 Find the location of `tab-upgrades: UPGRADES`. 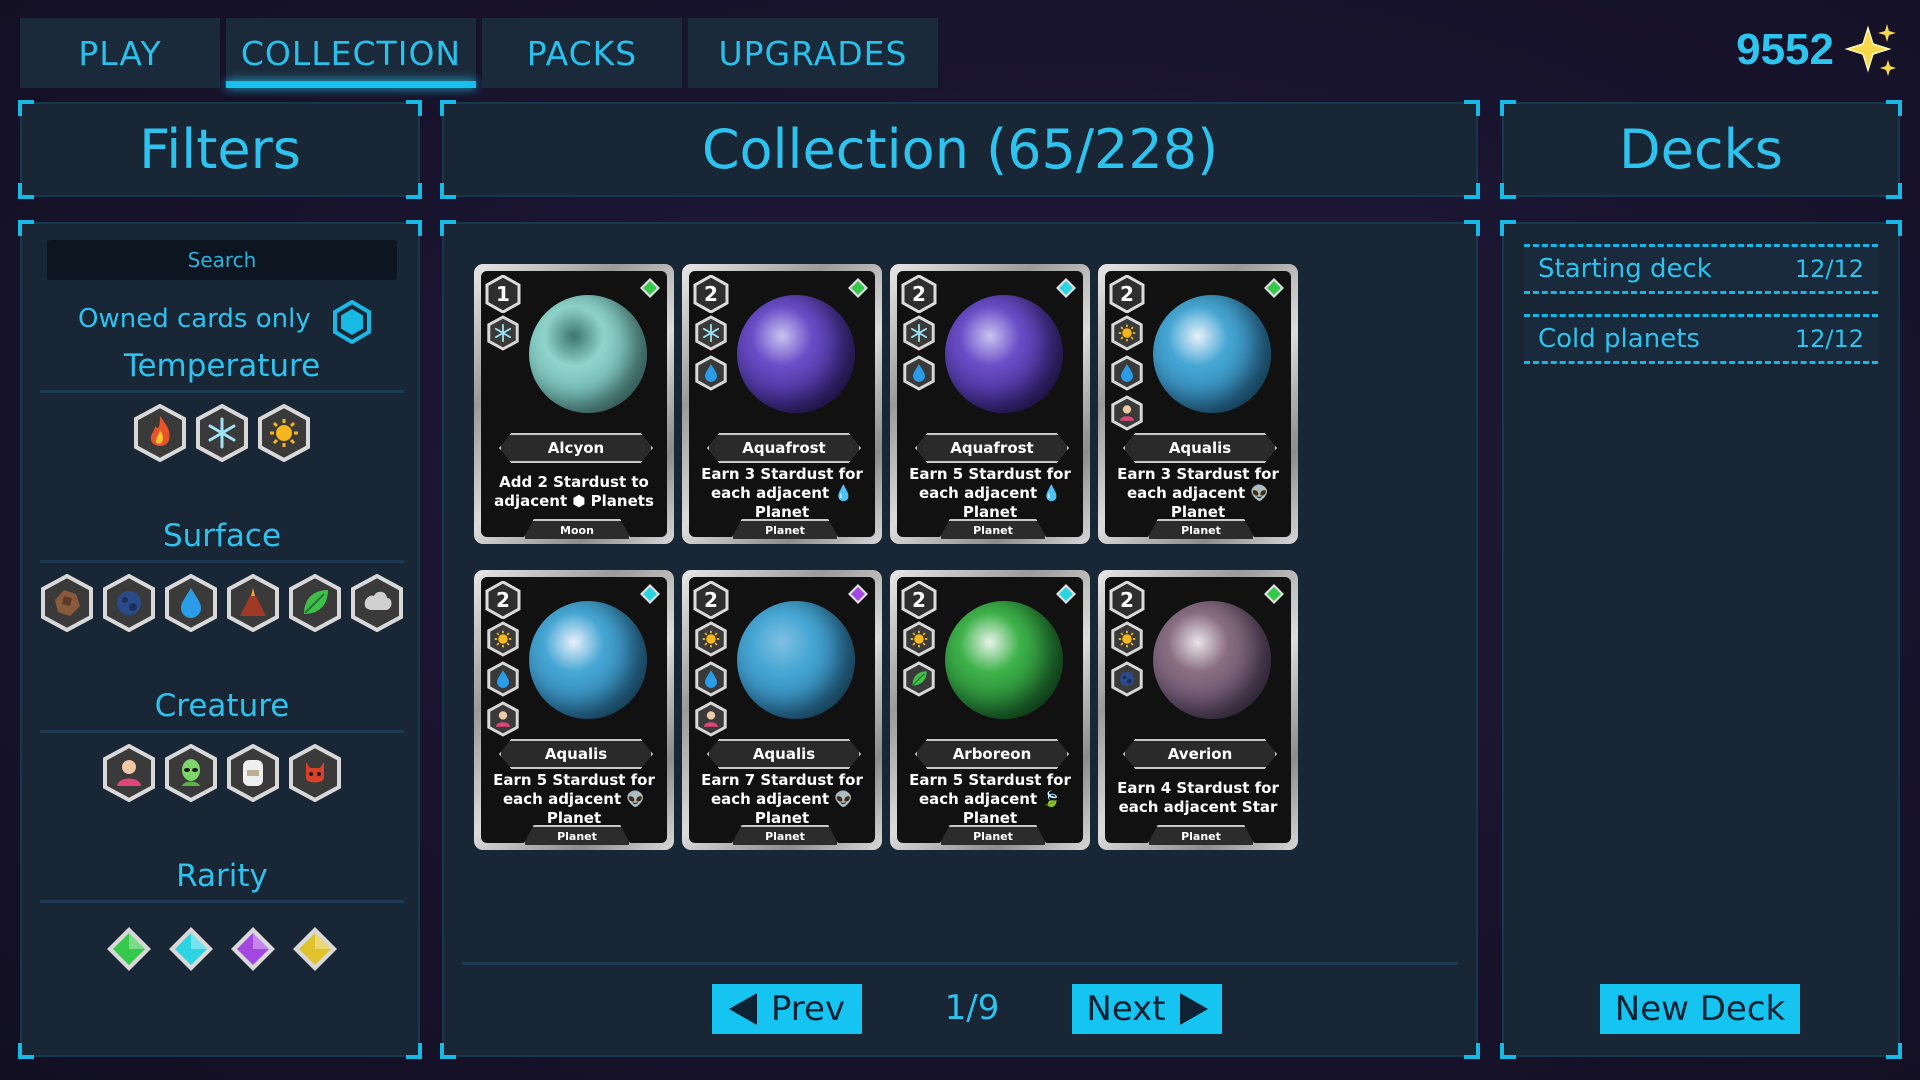

tab-upgrades: UPGRADES is located at coordinates (813, 53).